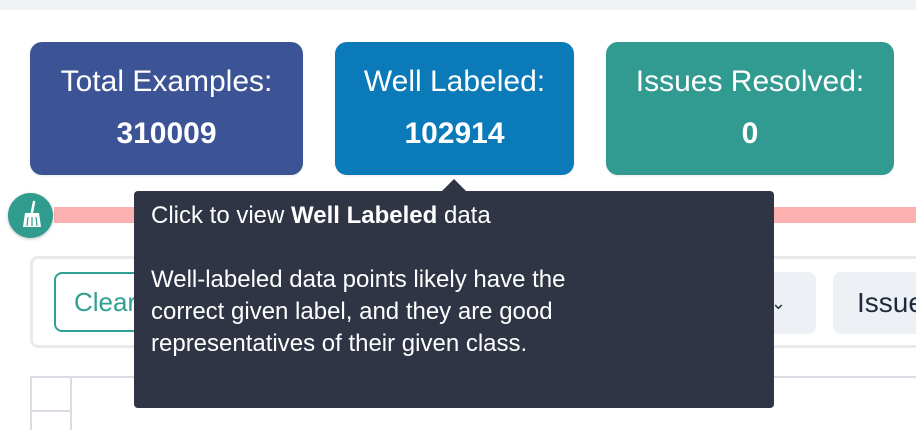  Describe the element at coordinates (874, 303) in the screenshot. I see `issues-button: Issues` at that location.